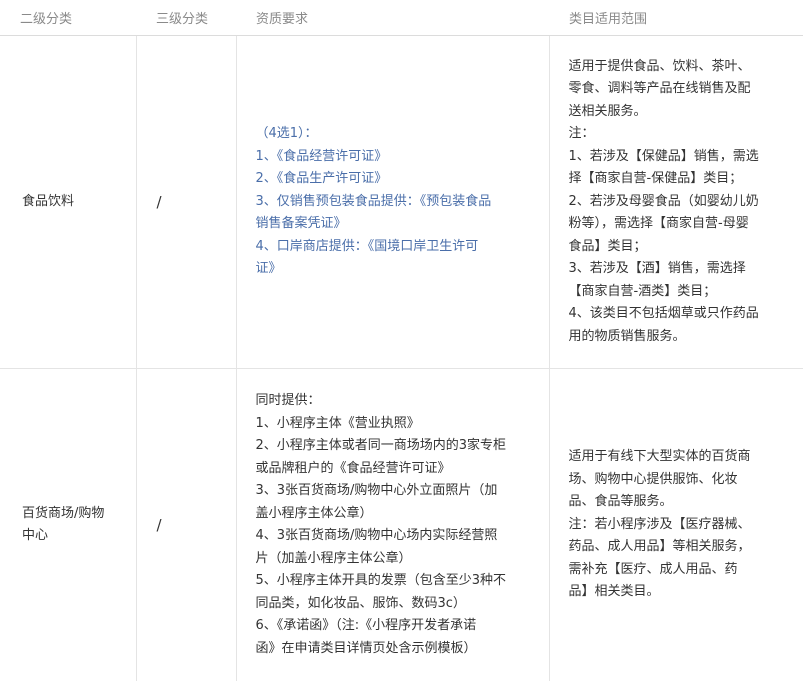 Image resolution: width=803 pixels, height=681 pixels. I want to click on qualification-line: 6、《承诺函》（注:《小程序开发者承诺, so click(366, 625).